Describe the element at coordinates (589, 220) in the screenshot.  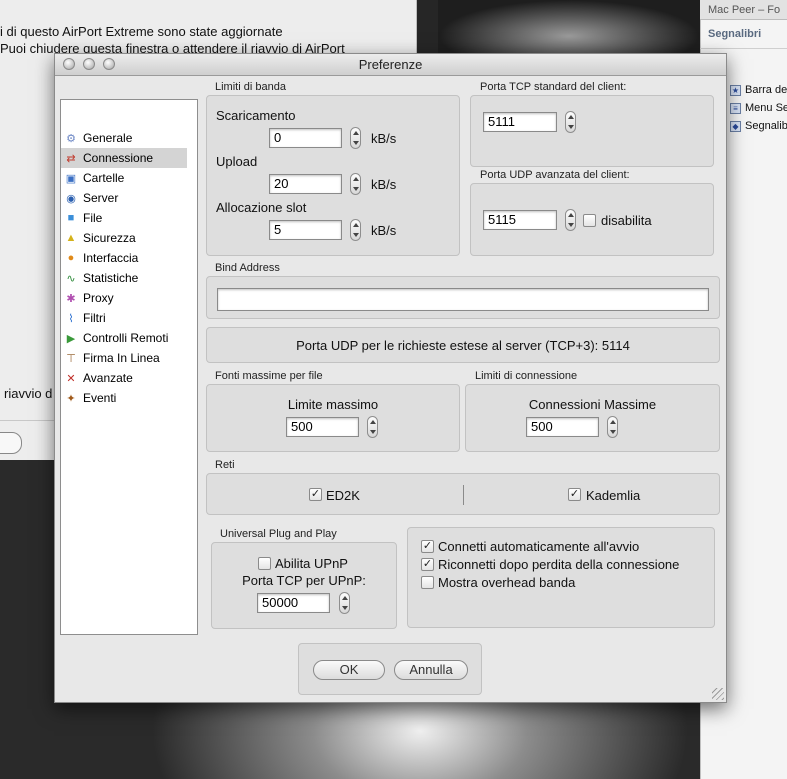
I see `udp-disable-checkbox` at that location.